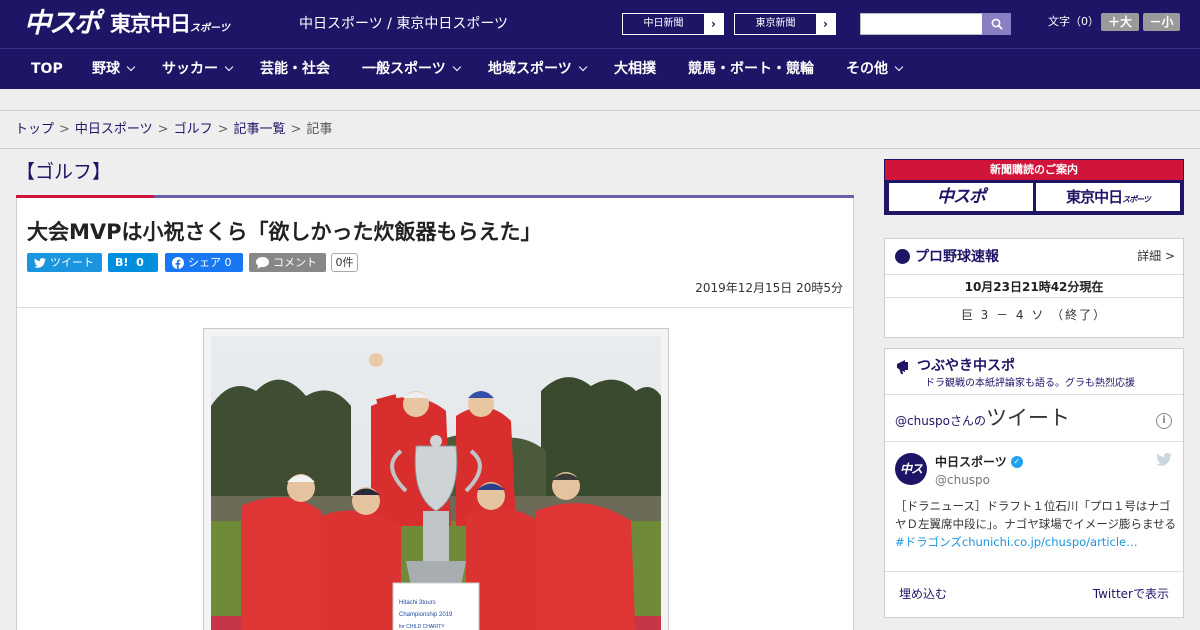  What do you see at coordinates (34, 129) in the screenshot?
I see `breadcrumb-top: トップ` at bounding box center [34, 129].